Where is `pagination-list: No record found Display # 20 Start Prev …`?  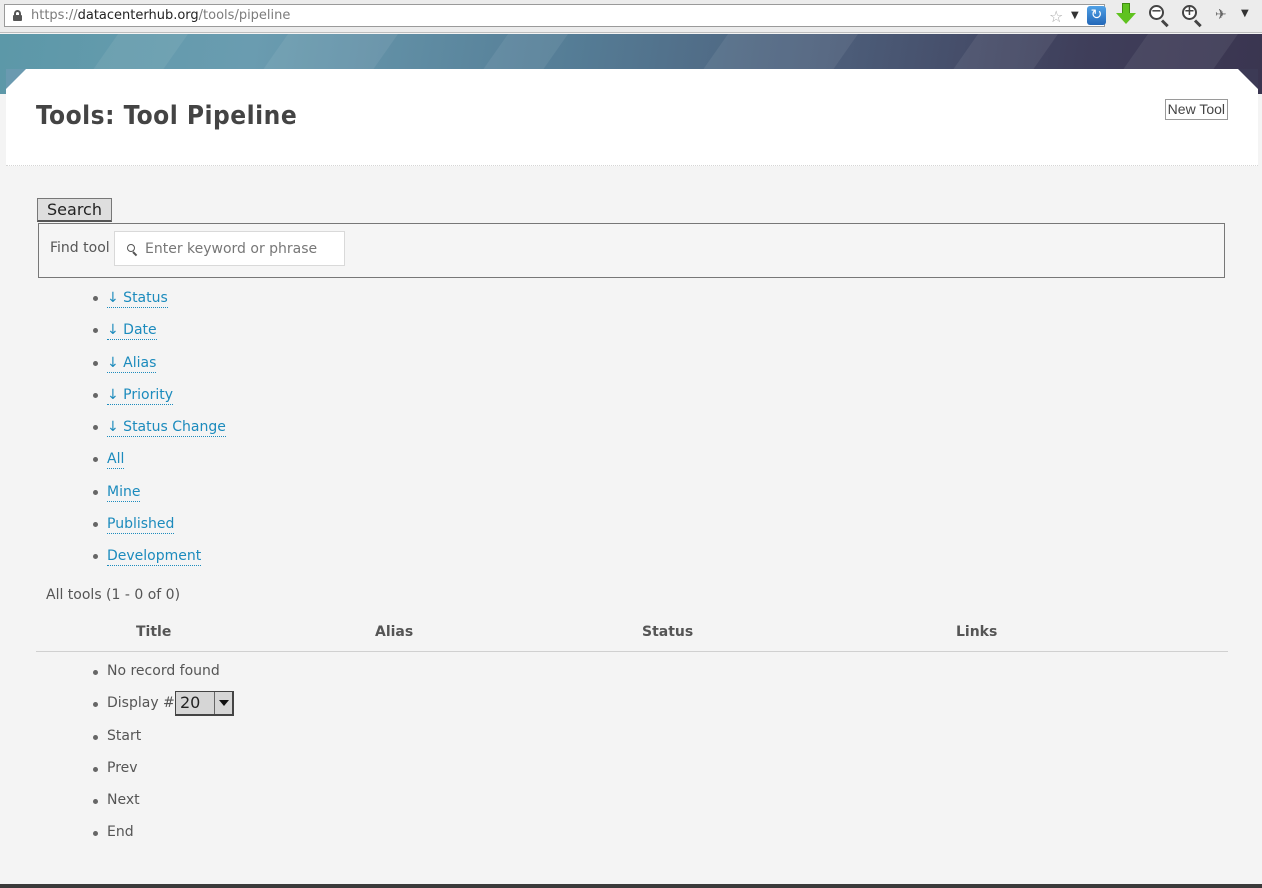 pagination-list: No record found Display # 20 Start Prev … is located at coordinates (163, 760).